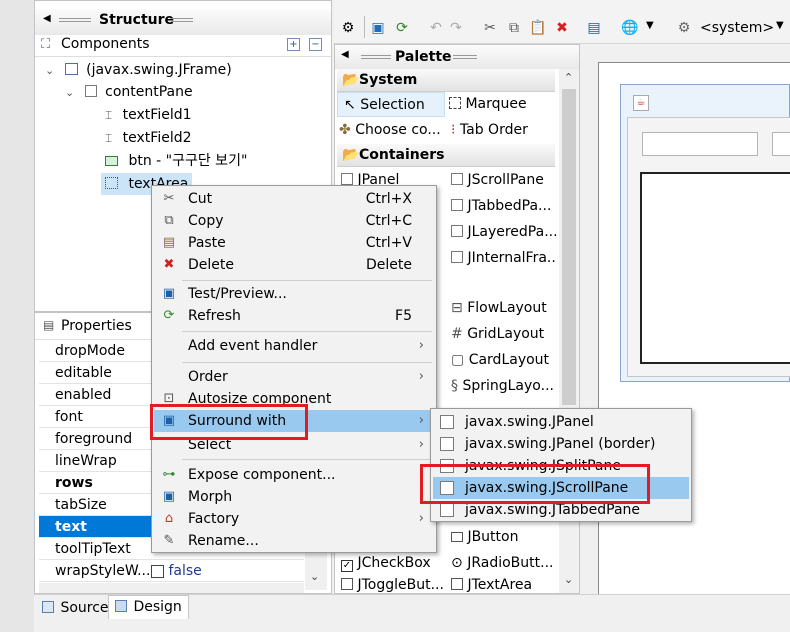 Image resolution: width=790 pixels, height=632 pixels. I want to click on property-value: false, so click(176, 571).